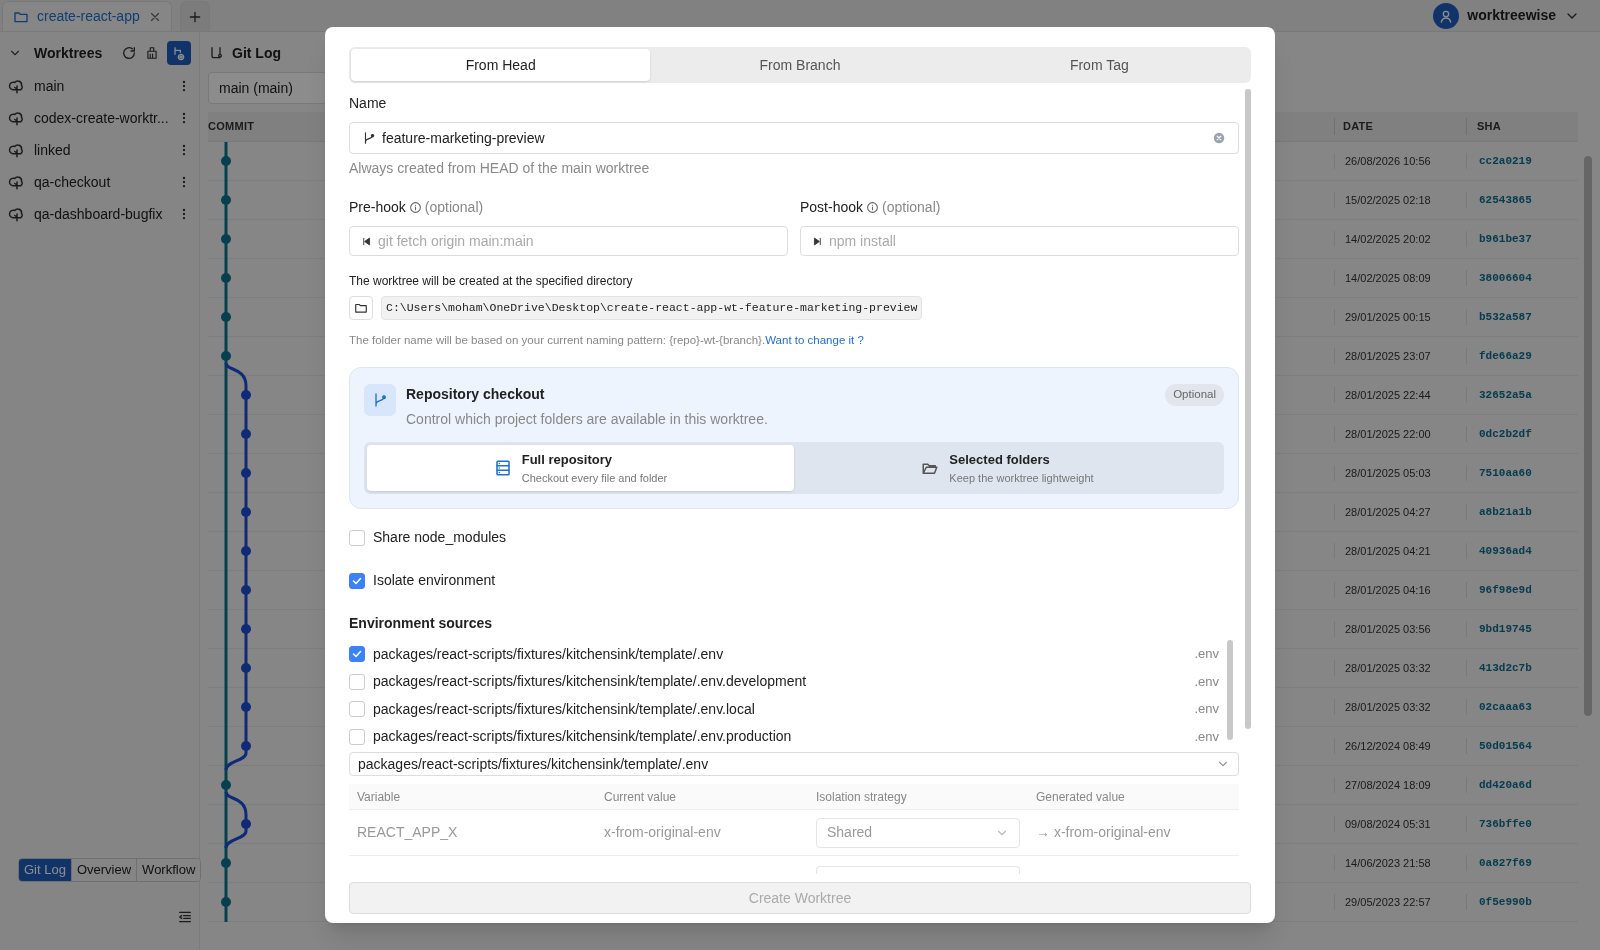 This screenshot has height=950, width=1600. What do you see at coordinates (1219, 138) in the screenshot?
I see `clear-icon` at bounding box center [1219, 138].